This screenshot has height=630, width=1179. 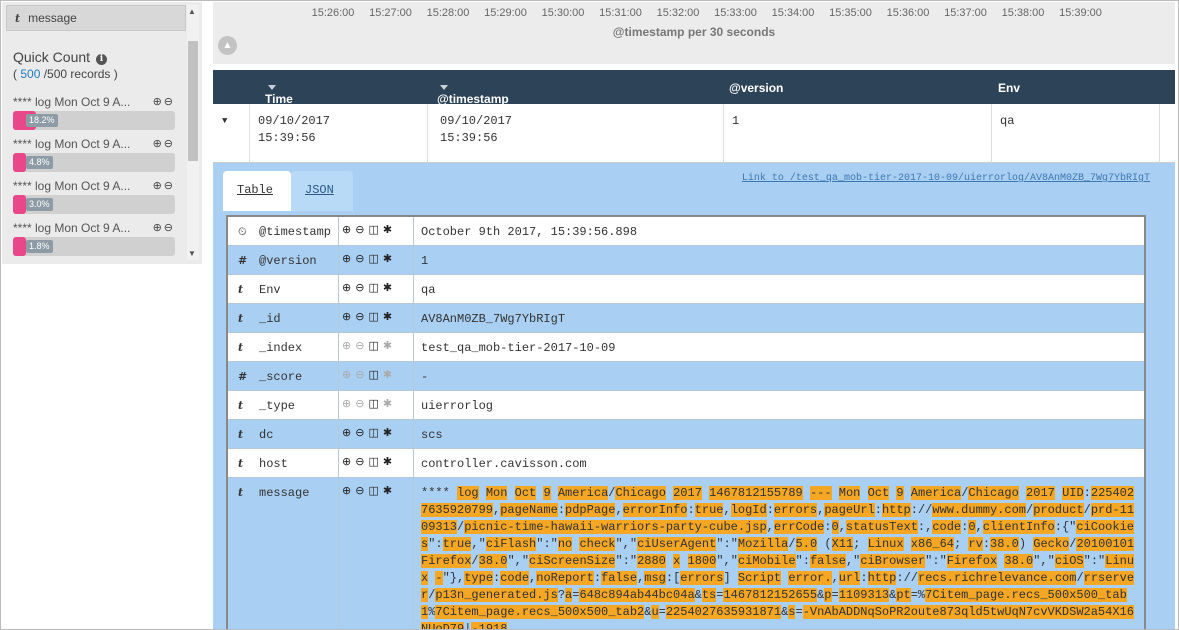 I want to click on cell-time: 09/10/2017 15:39:56, so click(x=338, y=133).